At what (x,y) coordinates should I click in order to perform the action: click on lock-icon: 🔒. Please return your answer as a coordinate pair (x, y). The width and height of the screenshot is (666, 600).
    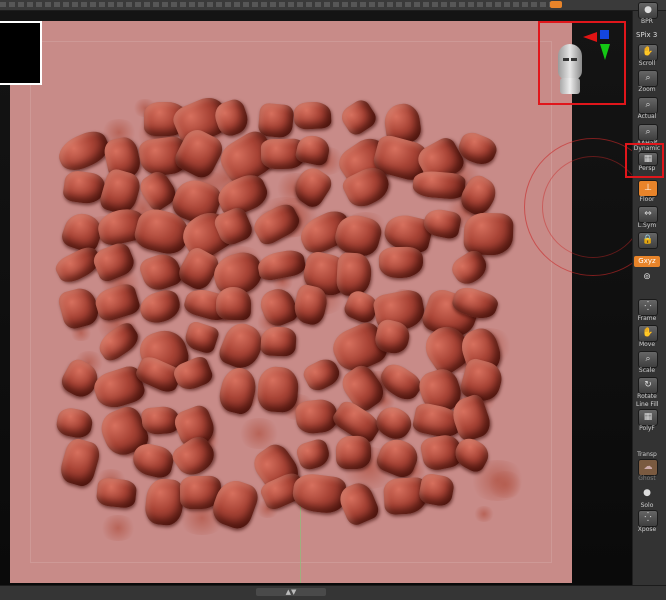
    Looking at the image, I should click on (648, 240).